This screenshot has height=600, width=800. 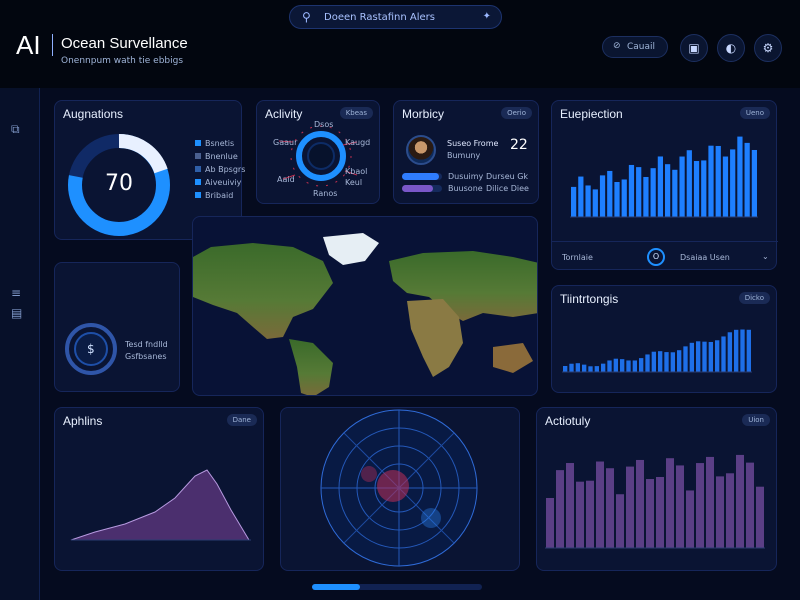 What do you see at coordinates (93, 114) in the screenshot?
I see `panel-title: Augnations` at bounding box center [93, 114].